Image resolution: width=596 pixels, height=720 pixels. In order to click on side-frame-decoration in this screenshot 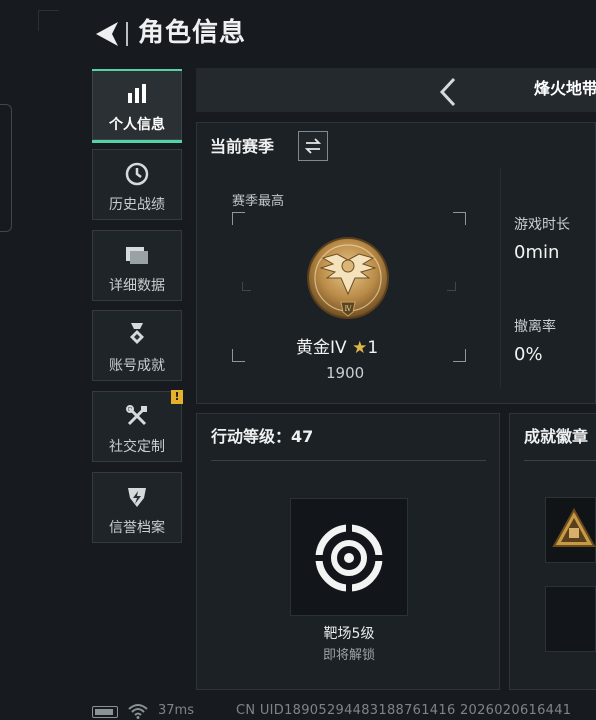, I will do `click(6, 168)`.